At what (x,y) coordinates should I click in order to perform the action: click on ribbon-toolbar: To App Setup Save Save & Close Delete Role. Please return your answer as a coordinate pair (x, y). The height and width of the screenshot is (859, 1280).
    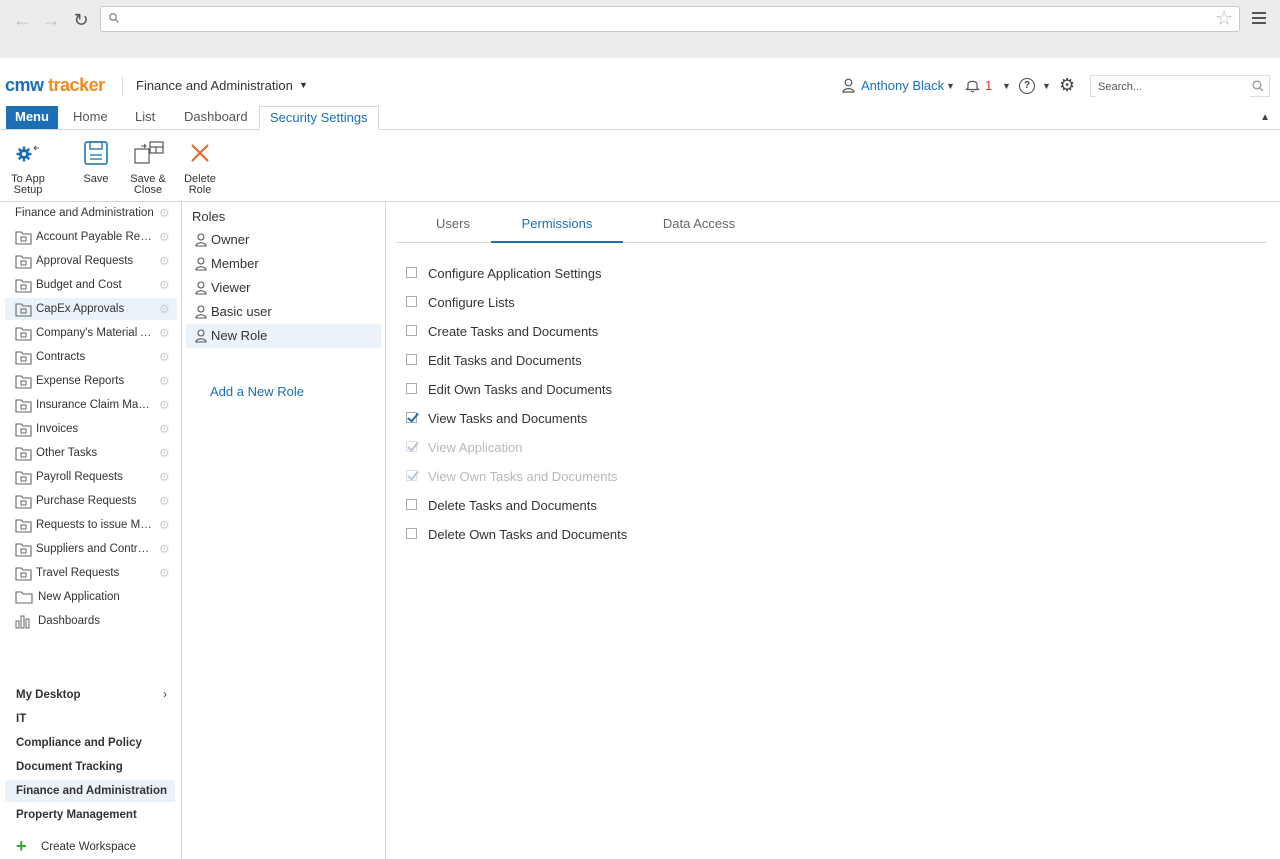
    Looking at the image, I should click on (640, 166).